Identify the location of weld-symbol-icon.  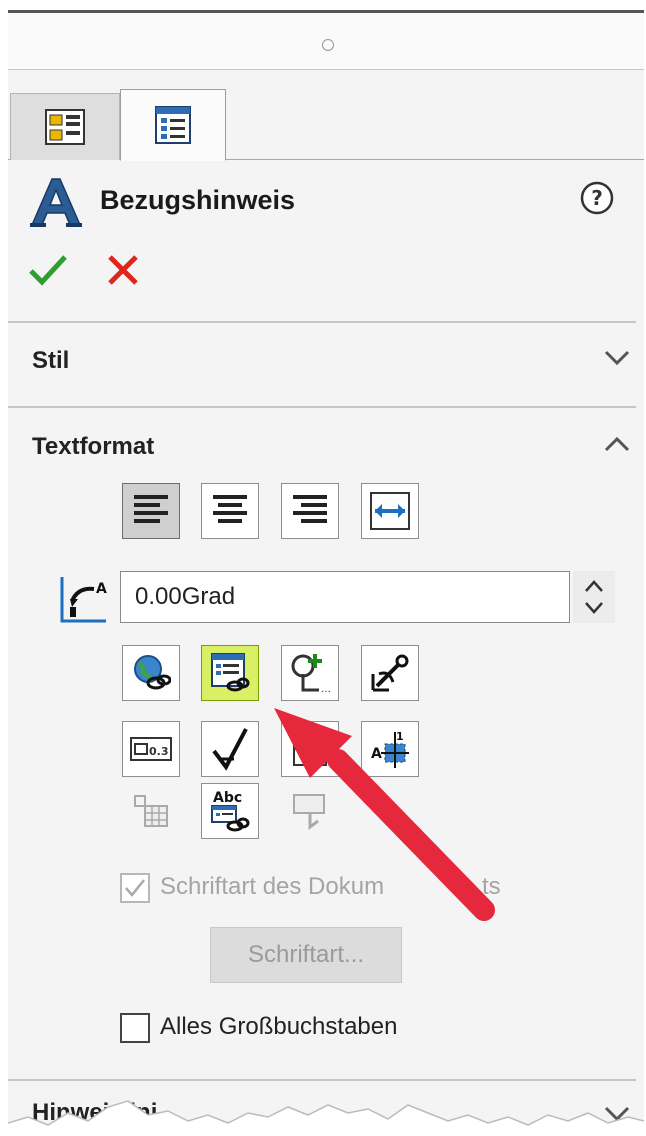
(309, 812).